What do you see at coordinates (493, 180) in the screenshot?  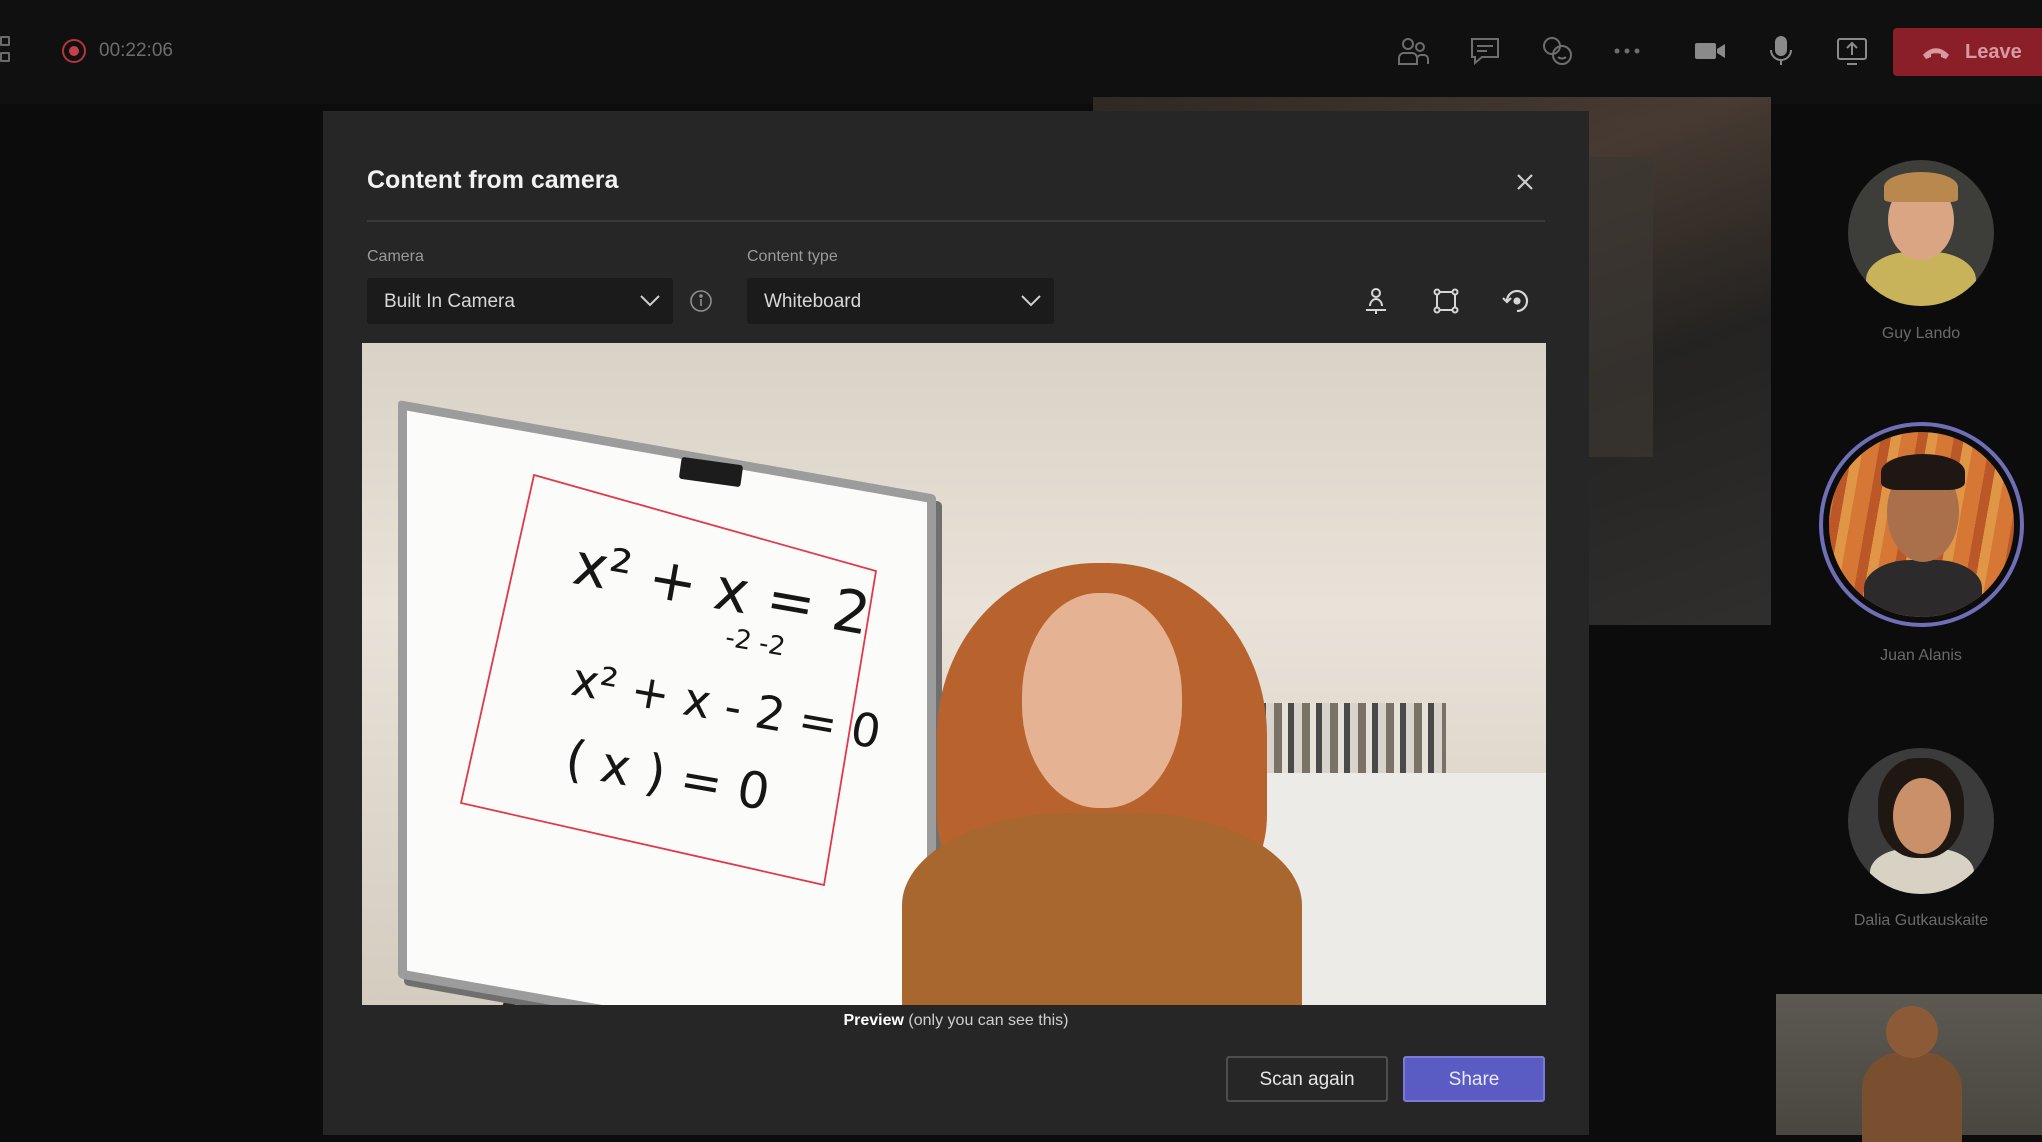 I see `dialog-title: Content from camera` at bounding box center [493, 180].